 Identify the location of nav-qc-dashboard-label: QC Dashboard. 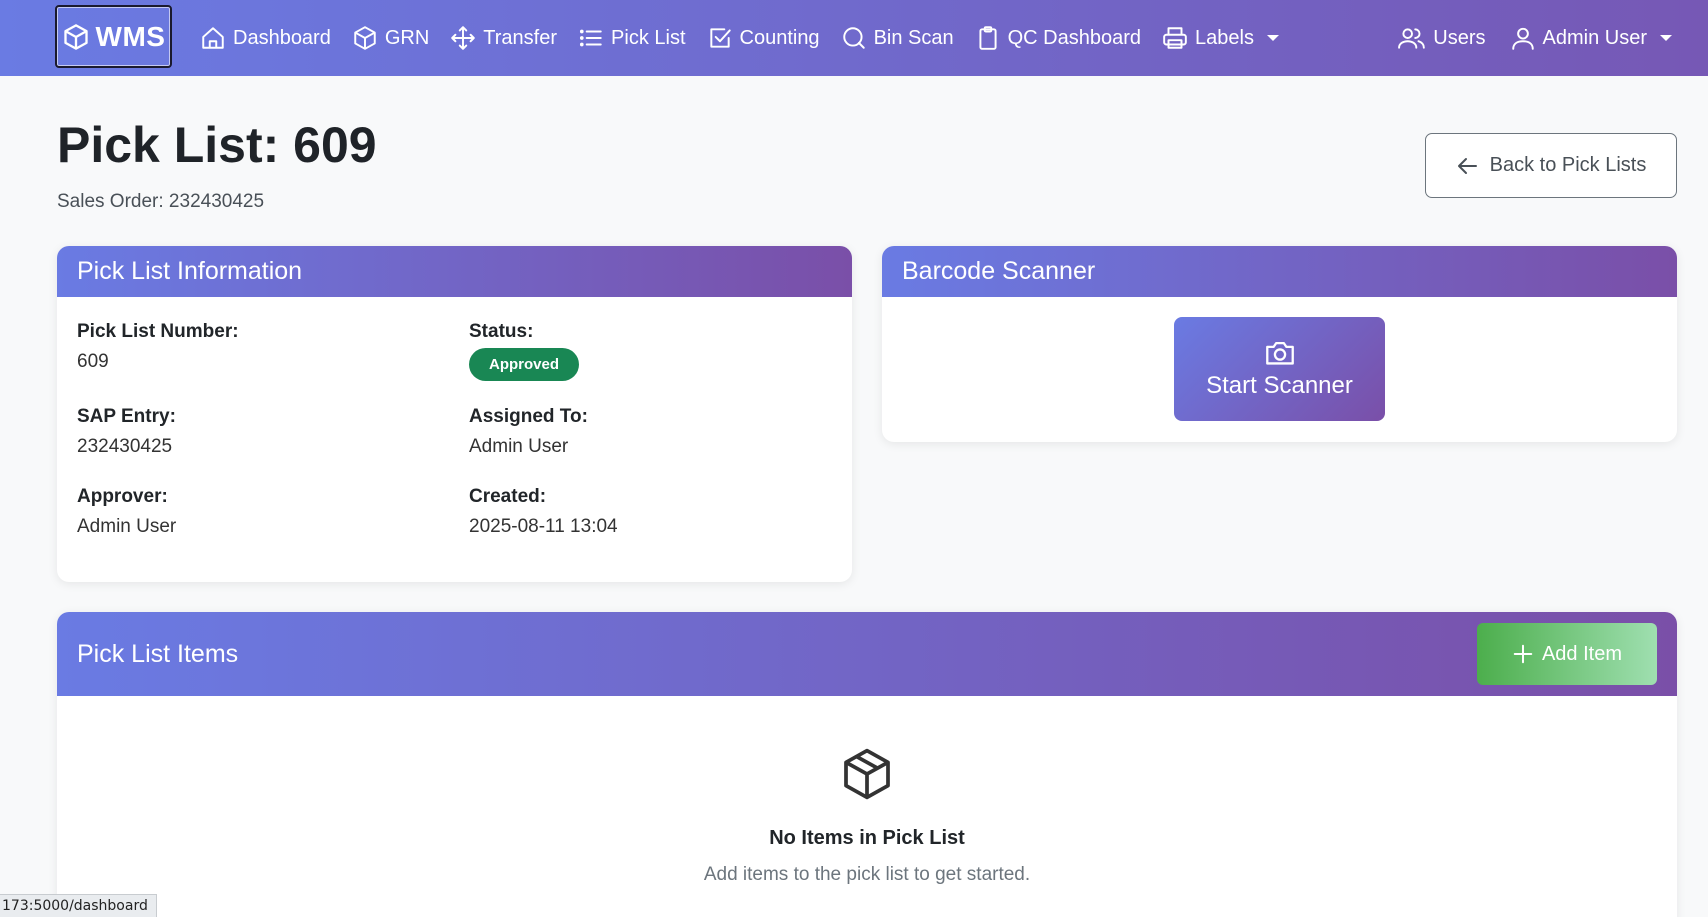
(1074, 37).